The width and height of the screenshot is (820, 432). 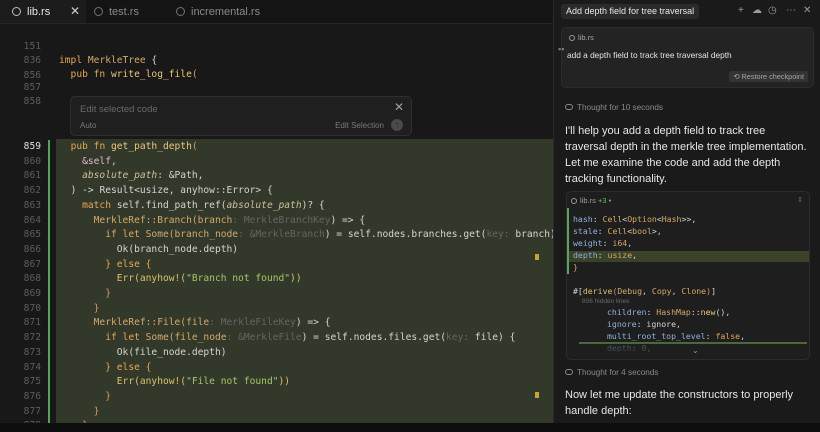 I want to click on code-card-file: lib.rs, so click(x=588, y=200).